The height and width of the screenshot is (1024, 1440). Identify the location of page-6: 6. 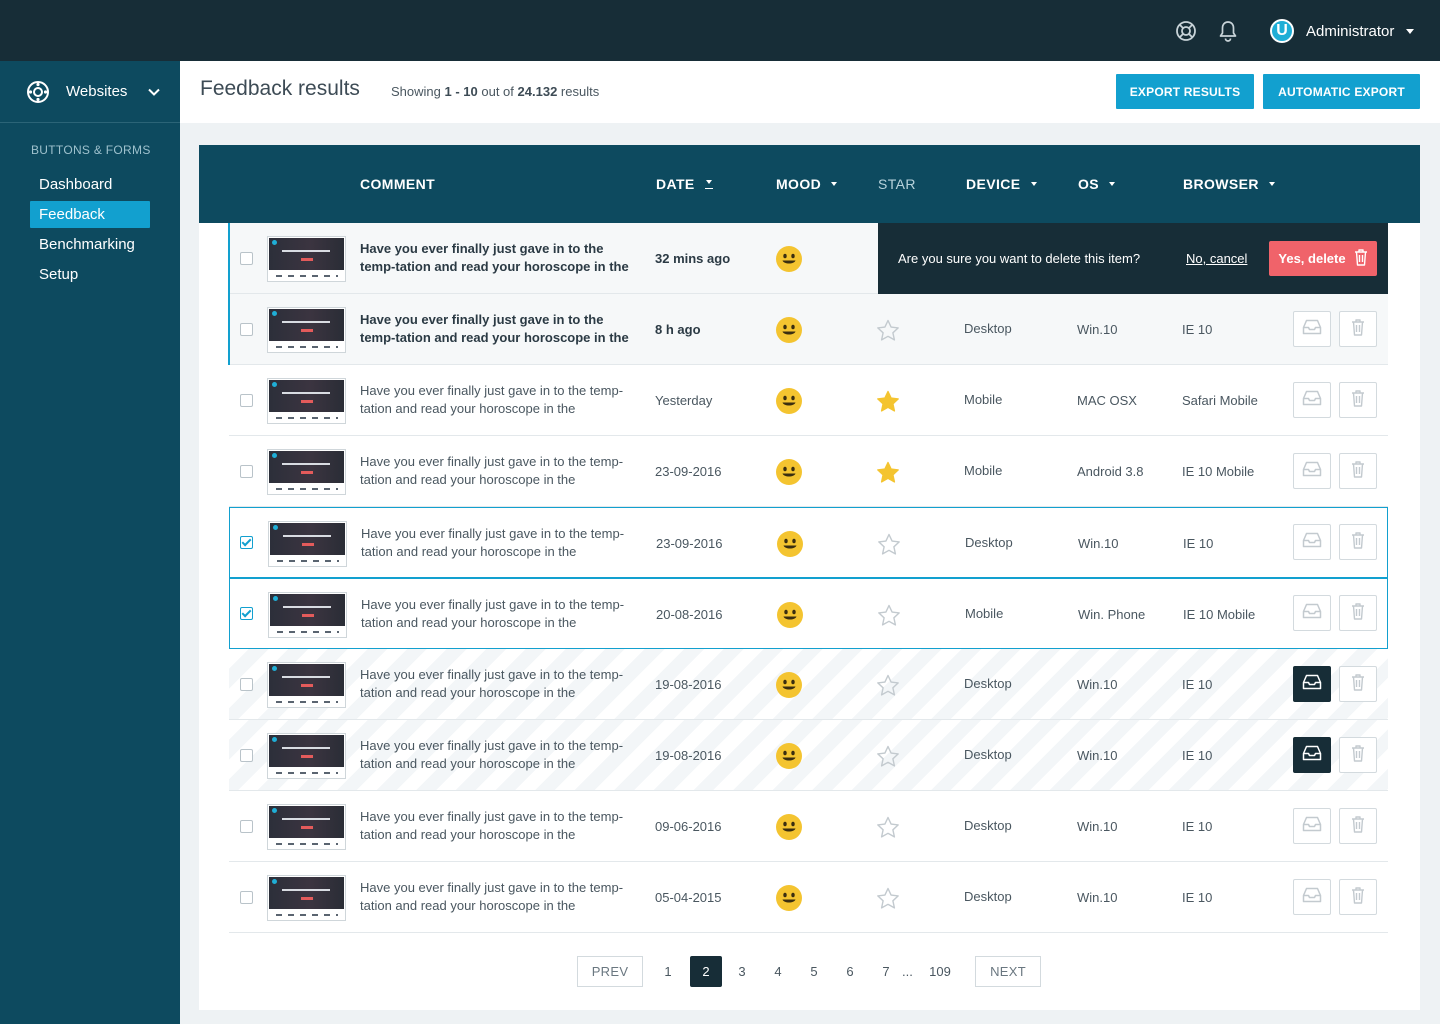
(850, 971).